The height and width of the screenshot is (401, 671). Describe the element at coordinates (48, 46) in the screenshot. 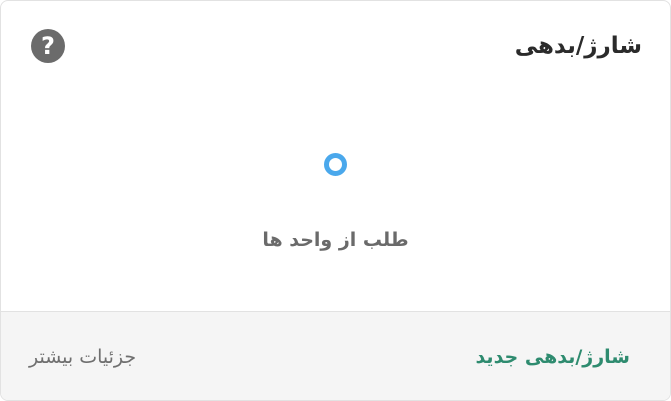

I see `help-icon: ?` at that location.